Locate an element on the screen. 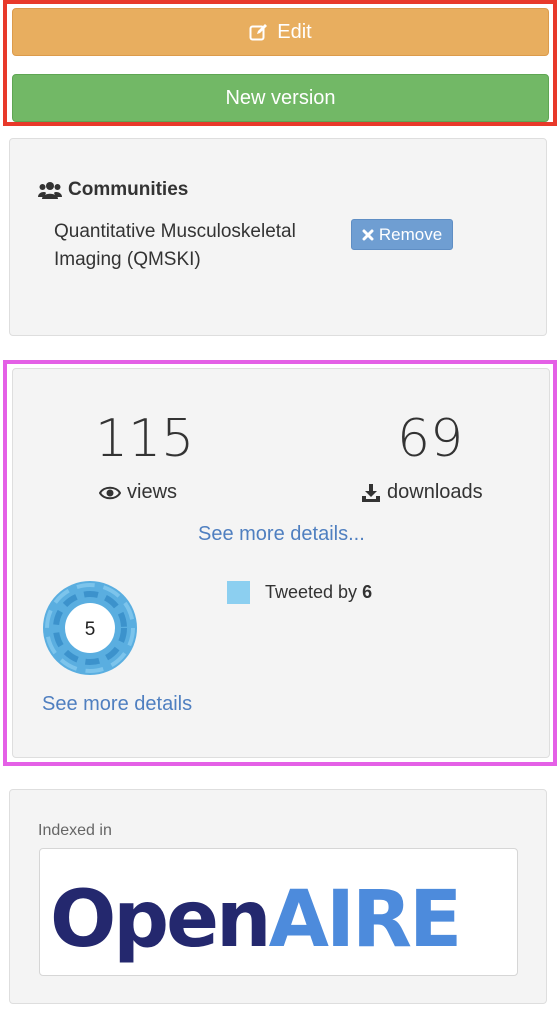 This screenshot has width=560, height=1018. svg-text: OpenAIRE is located at coordinates (254, 920).